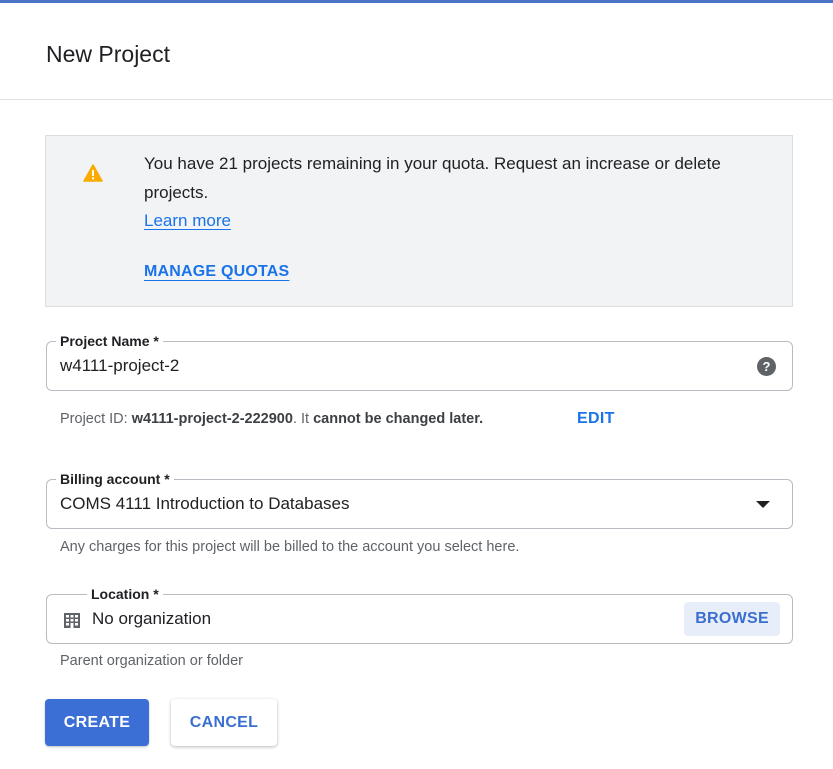 The width and height of the screenshot is (833, 769). I want to click on edit-project-id-button: EDIT, so click(596, 419).